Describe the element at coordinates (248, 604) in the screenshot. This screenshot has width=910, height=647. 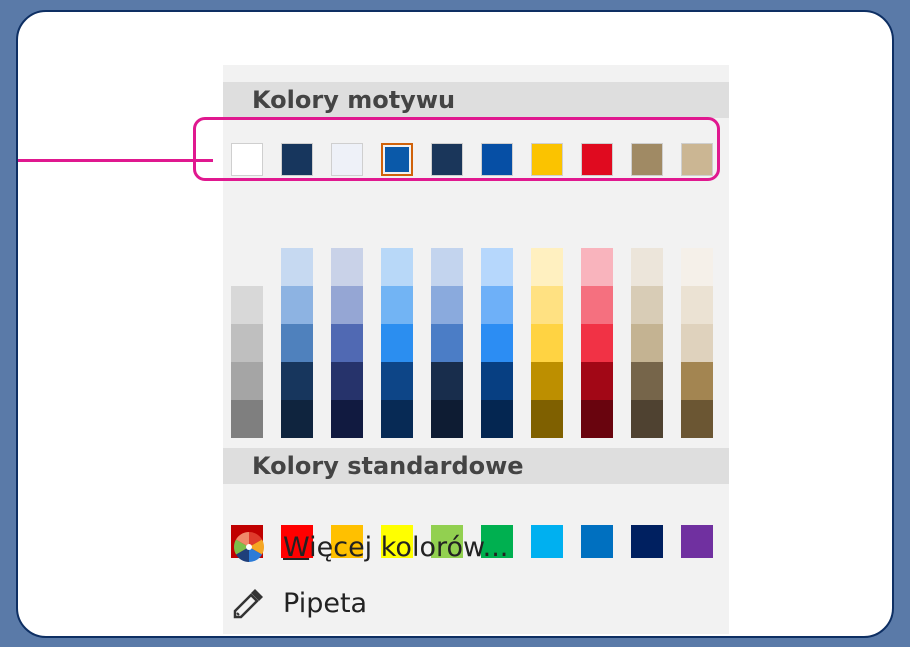
I see `eyedropper-icon` at that location.